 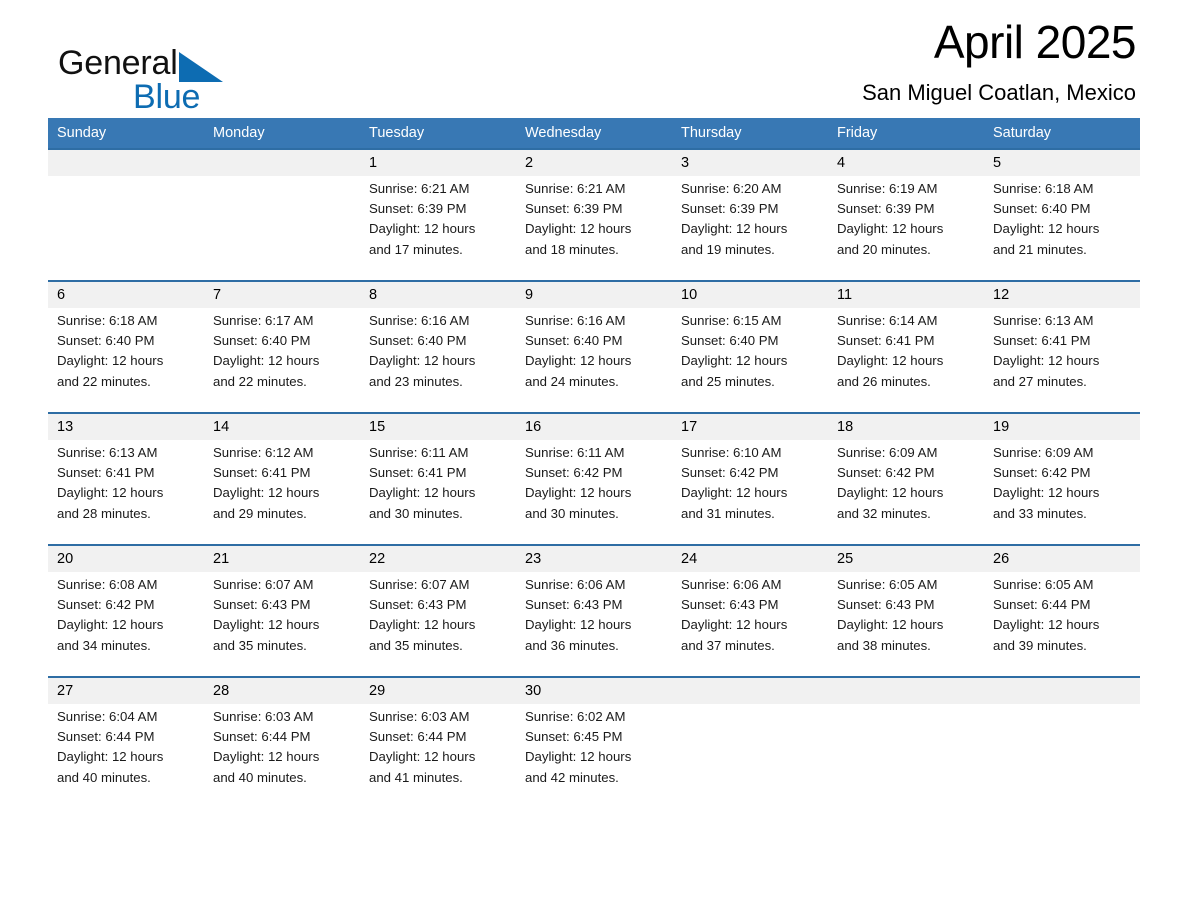 What do you see at coordinates (118, 63) in the screenshot?
I see `logo-text-general: General` at bounding box center [118, 63].